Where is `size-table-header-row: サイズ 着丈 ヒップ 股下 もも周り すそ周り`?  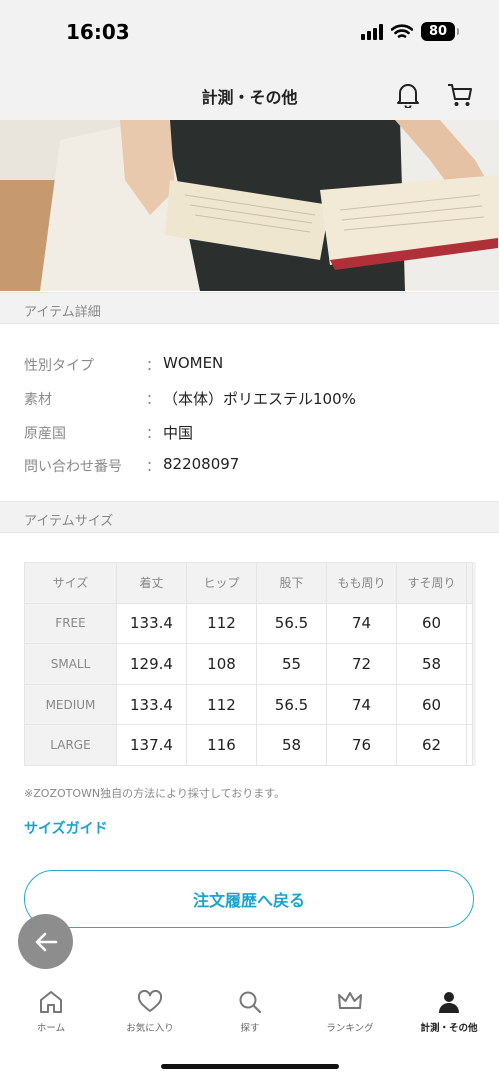
size-table-header-row: サイズ 着丈 ヒップ 股下 もも周り すそ周り is located at coordinates (248, 583).